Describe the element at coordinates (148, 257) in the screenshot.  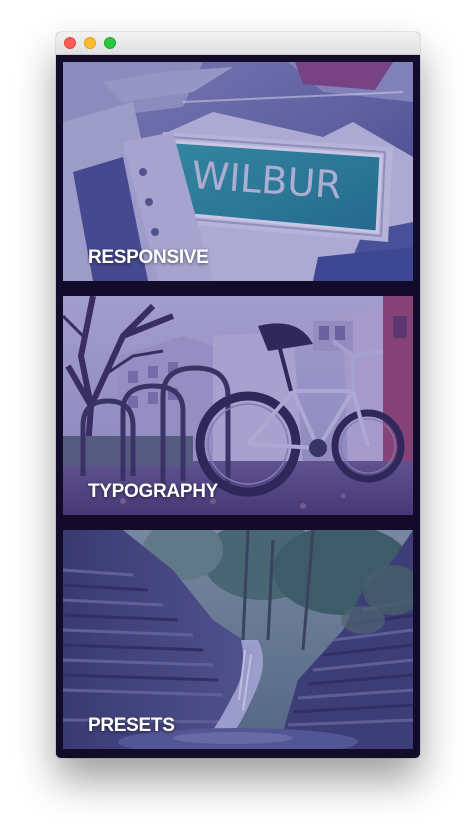
I see `card-label-responsive: RESPONSIVE` at that location.